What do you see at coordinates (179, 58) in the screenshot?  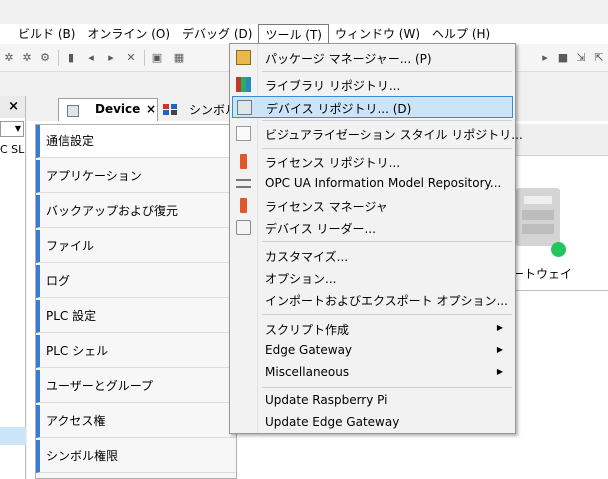 I see `toolbar-icon: ▦` at bounding box center [179, 58].